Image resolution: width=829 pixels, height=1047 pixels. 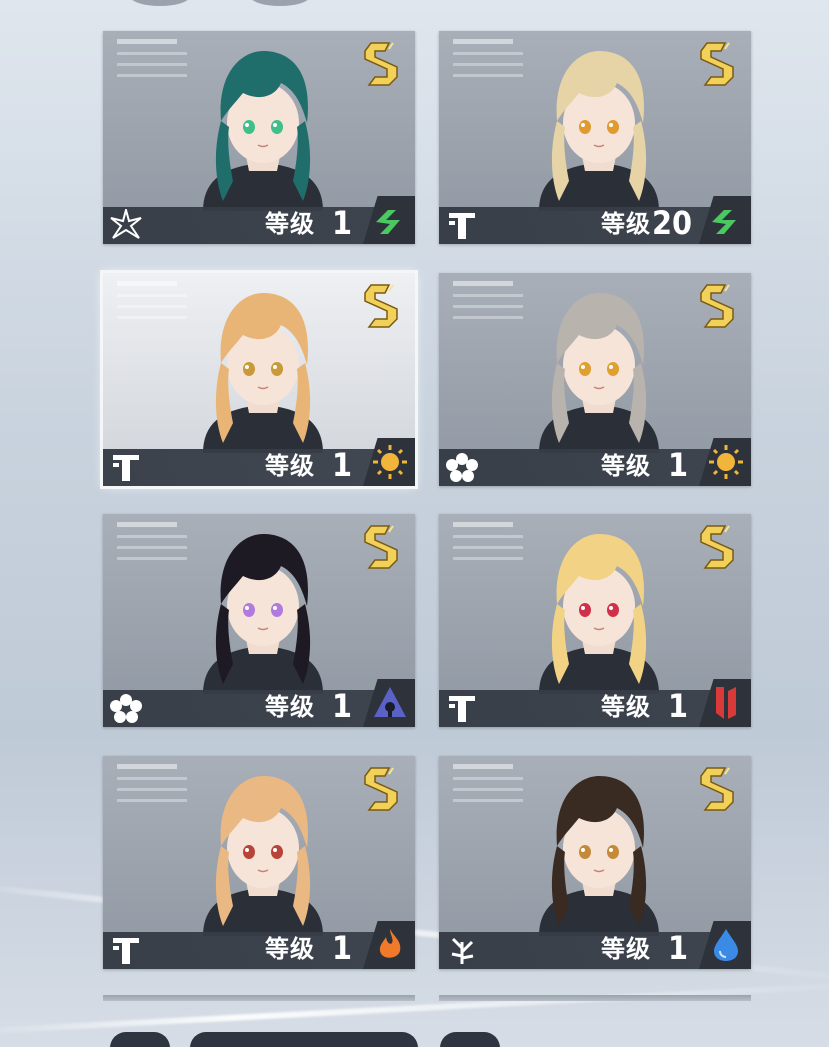 What do you see at coordinates (414, 1008) in the screenshot?
I see `background-light-streak` at bounding box center [414, 1008].